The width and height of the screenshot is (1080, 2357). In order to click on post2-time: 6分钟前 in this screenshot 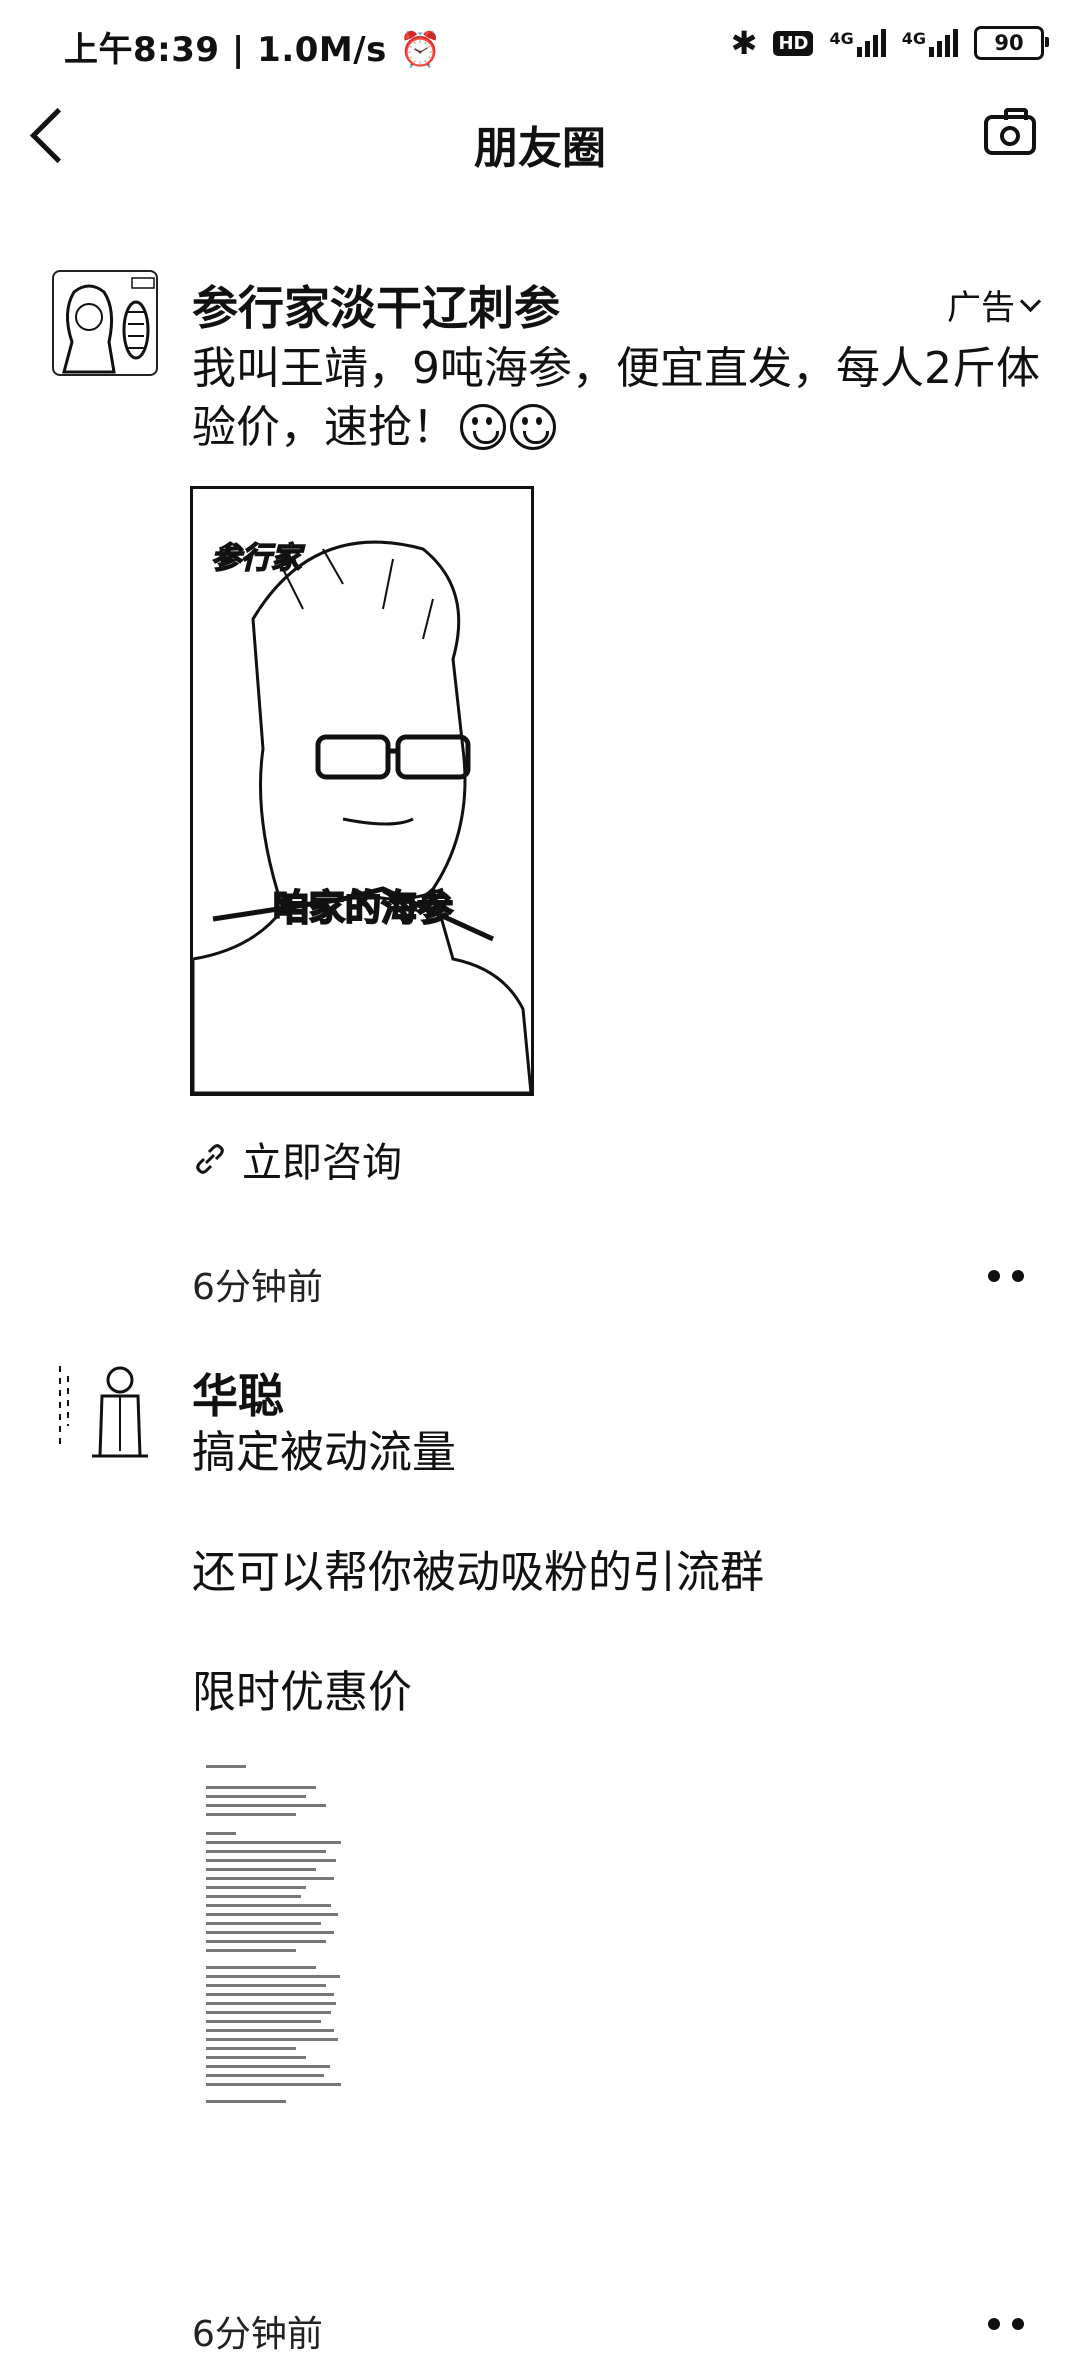, I will do `click(257, 2334)`.